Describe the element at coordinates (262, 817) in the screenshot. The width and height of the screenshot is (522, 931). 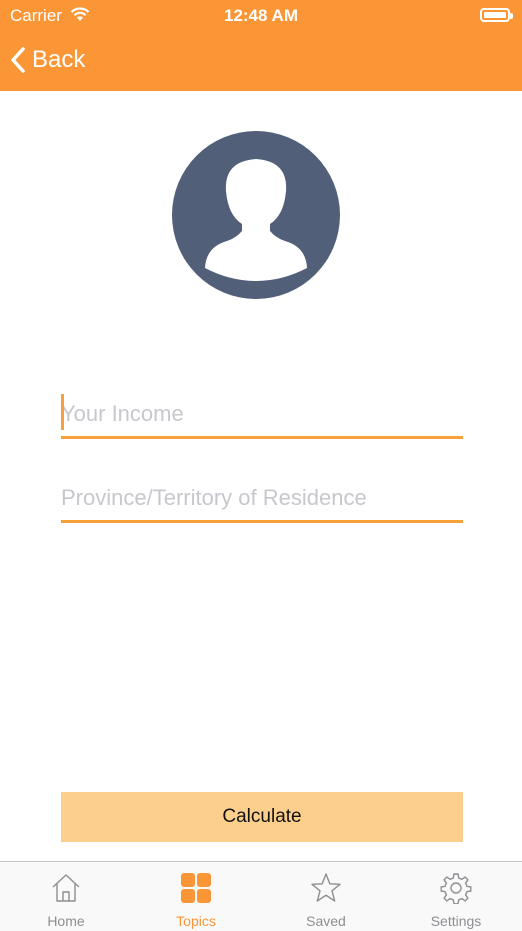
I see `calculate-button: Calculate` at that location.